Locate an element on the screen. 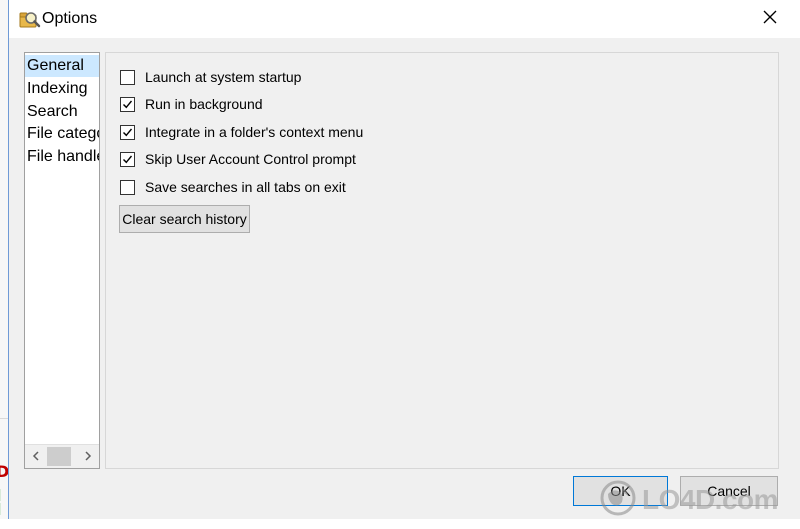 This screenshot has height=529, width=800. nav-item-indexing: Indexing is located at coordinates (62, 89).